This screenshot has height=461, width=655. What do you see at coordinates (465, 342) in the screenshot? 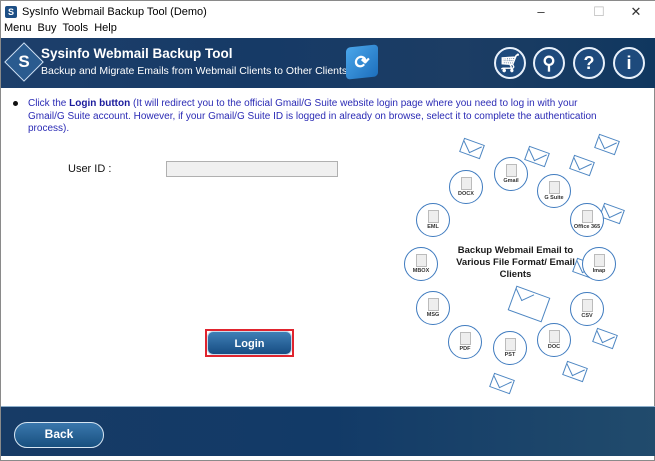
I see `pdf-icon: PDF` at bounding box center [465, 342].